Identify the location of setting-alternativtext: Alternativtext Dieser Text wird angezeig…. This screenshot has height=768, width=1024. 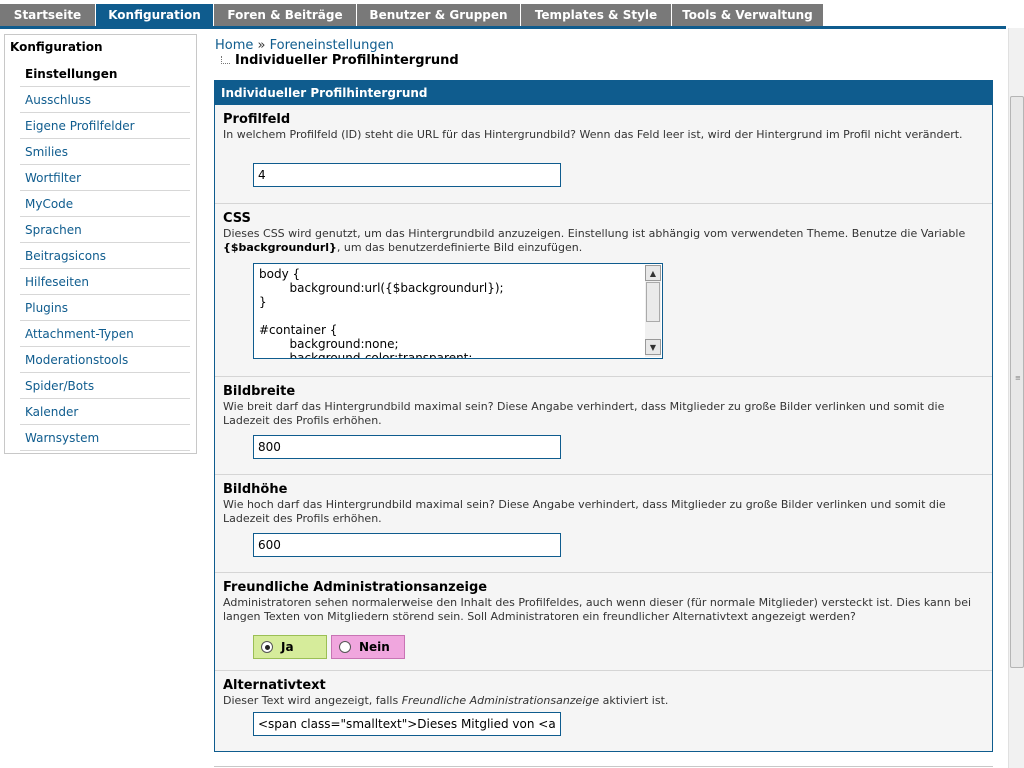
(603, 710).